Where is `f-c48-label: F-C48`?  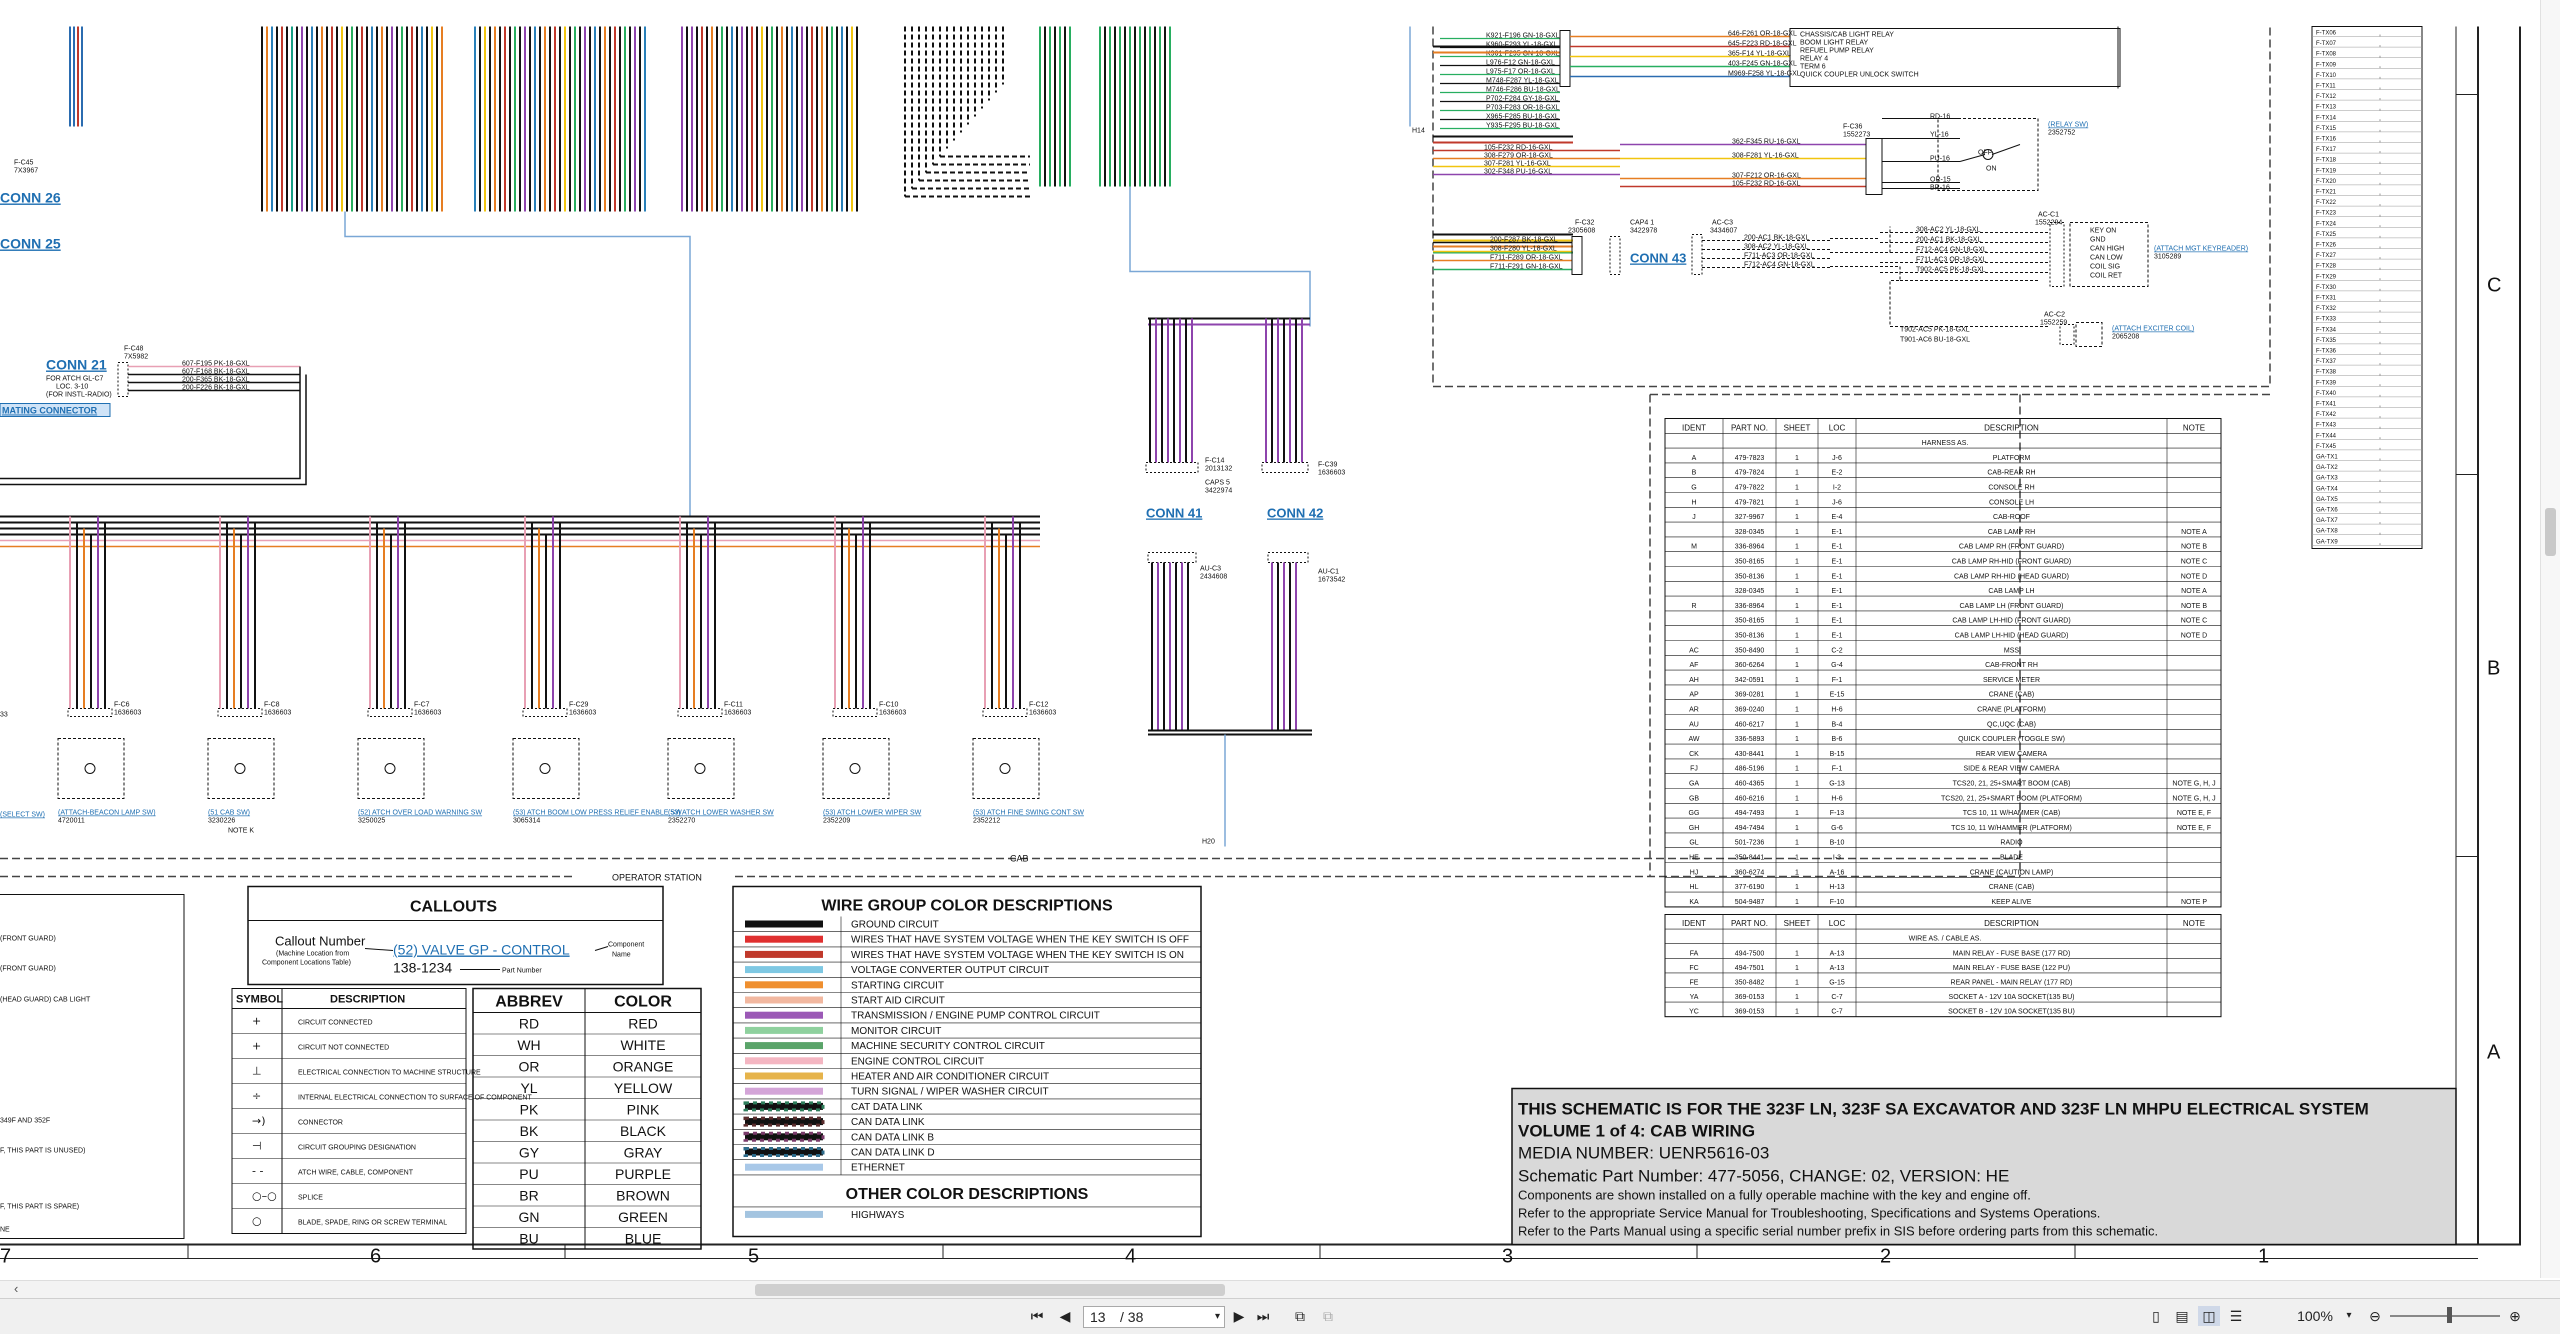
f-c48-label: F-C48 is located at coordinates (134, 349).